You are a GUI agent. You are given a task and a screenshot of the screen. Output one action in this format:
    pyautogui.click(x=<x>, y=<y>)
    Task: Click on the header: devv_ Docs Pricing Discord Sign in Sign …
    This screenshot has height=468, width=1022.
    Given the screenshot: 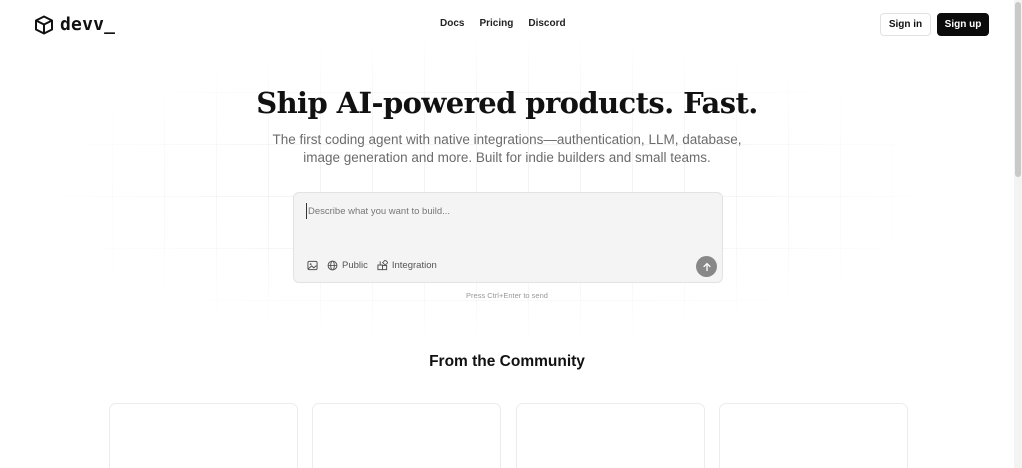 What is the action you would take?
    pyautogui.click(x=507, y=24)
    